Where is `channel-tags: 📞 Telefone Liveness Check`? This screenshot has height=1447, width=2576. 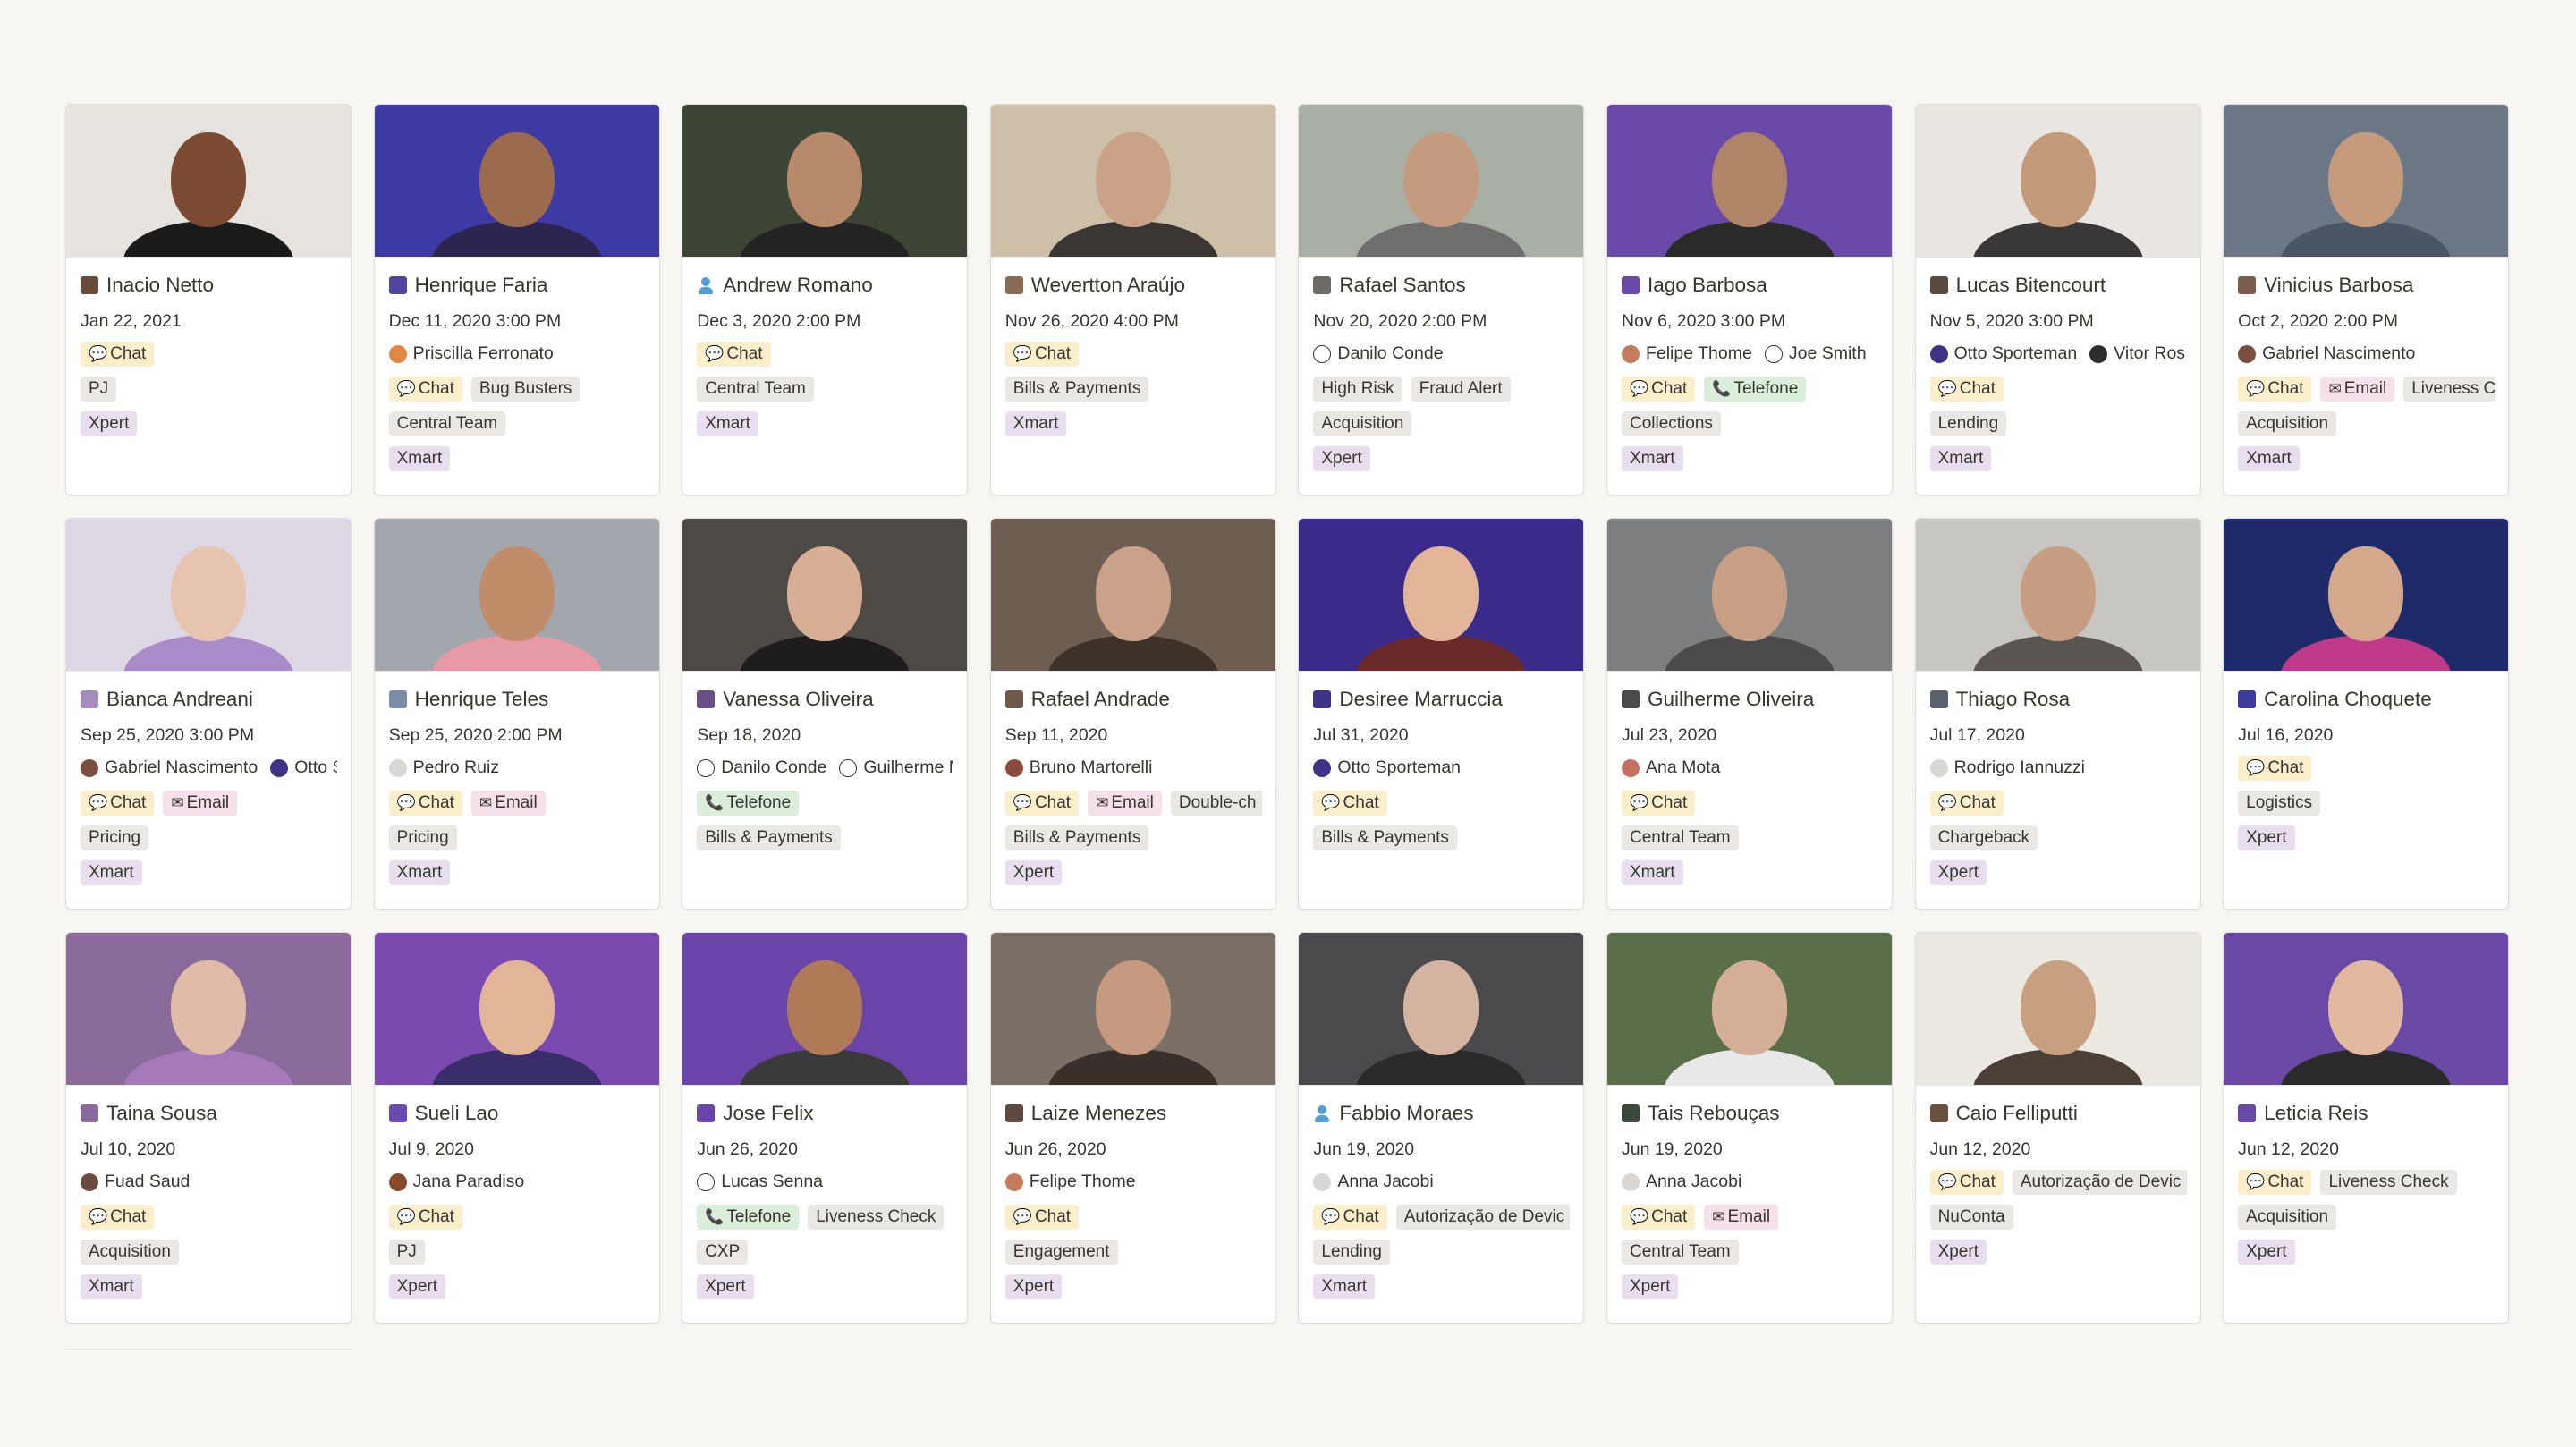
channel-tags: 📞 Telefone Liveness Check is located at coordinates (825, 1216).